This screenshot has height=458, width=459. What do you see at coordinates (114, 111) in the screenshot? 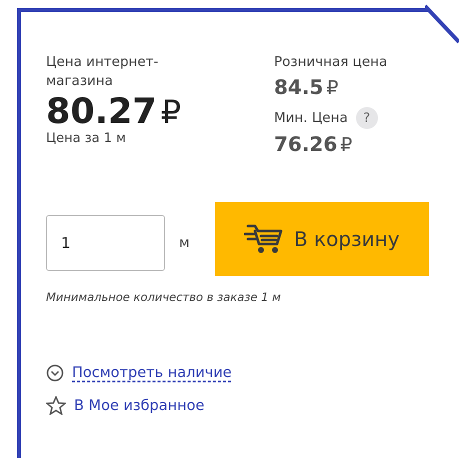
I see `online-price: 80.27₽` at bounding box center [114, 111].